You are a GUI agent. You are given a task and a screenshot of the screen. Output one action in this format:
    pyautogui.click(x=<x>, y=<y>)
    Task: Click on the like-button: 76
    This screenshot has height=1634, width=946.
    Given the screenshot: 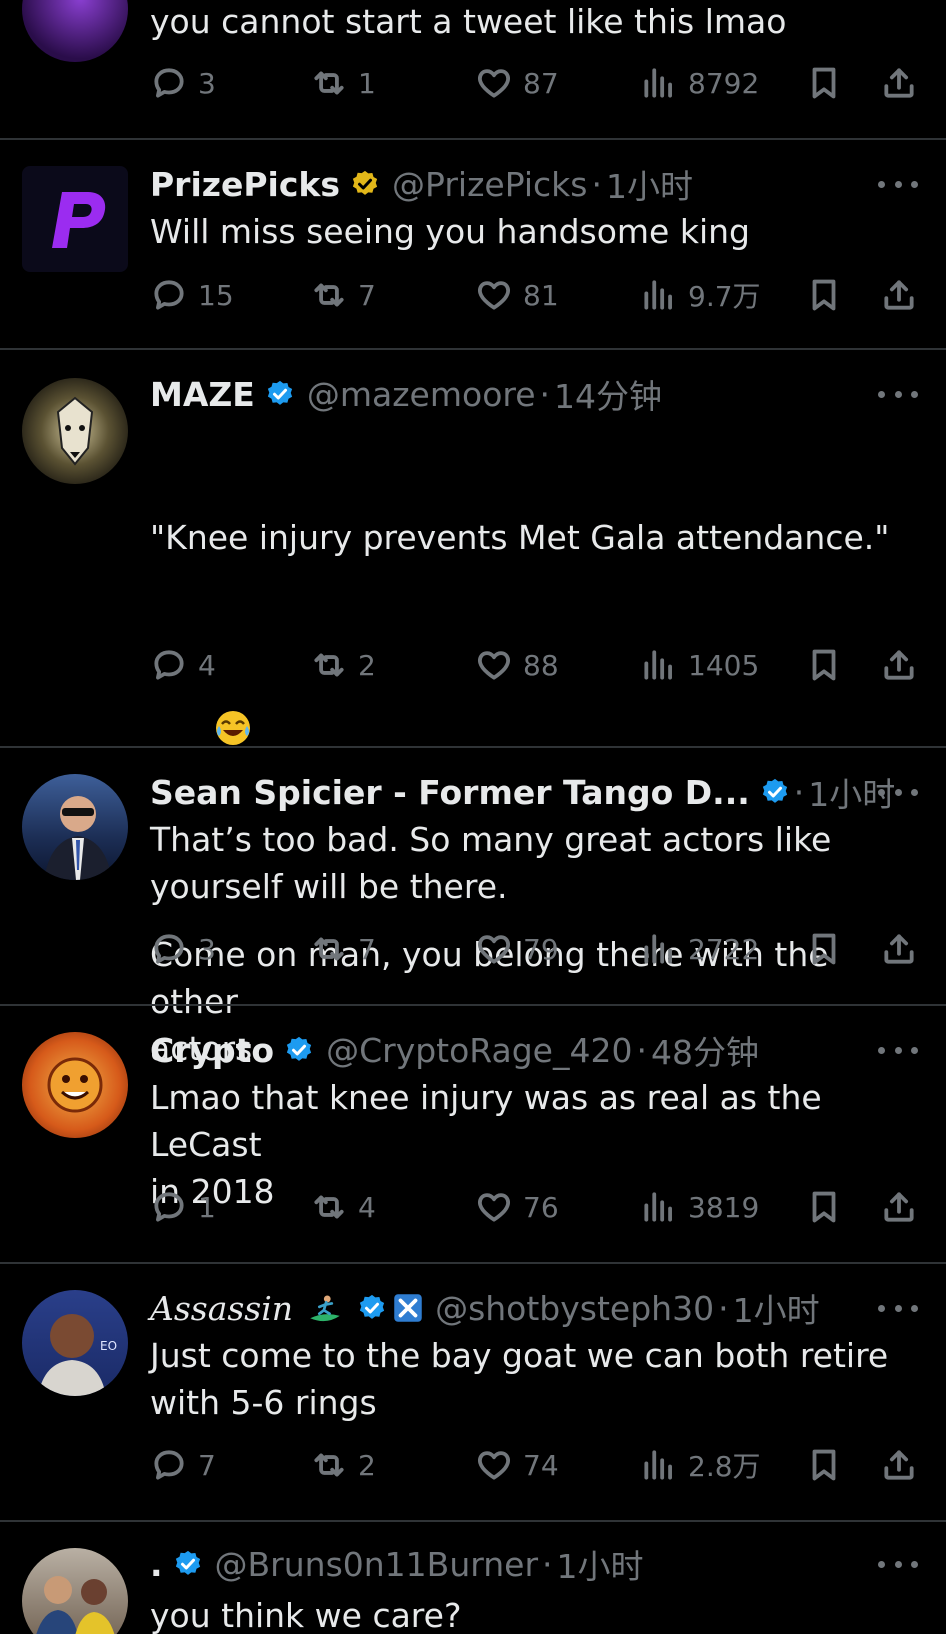 What is the action you would take?
    pyautogui.click(x=517, y=1207)
    